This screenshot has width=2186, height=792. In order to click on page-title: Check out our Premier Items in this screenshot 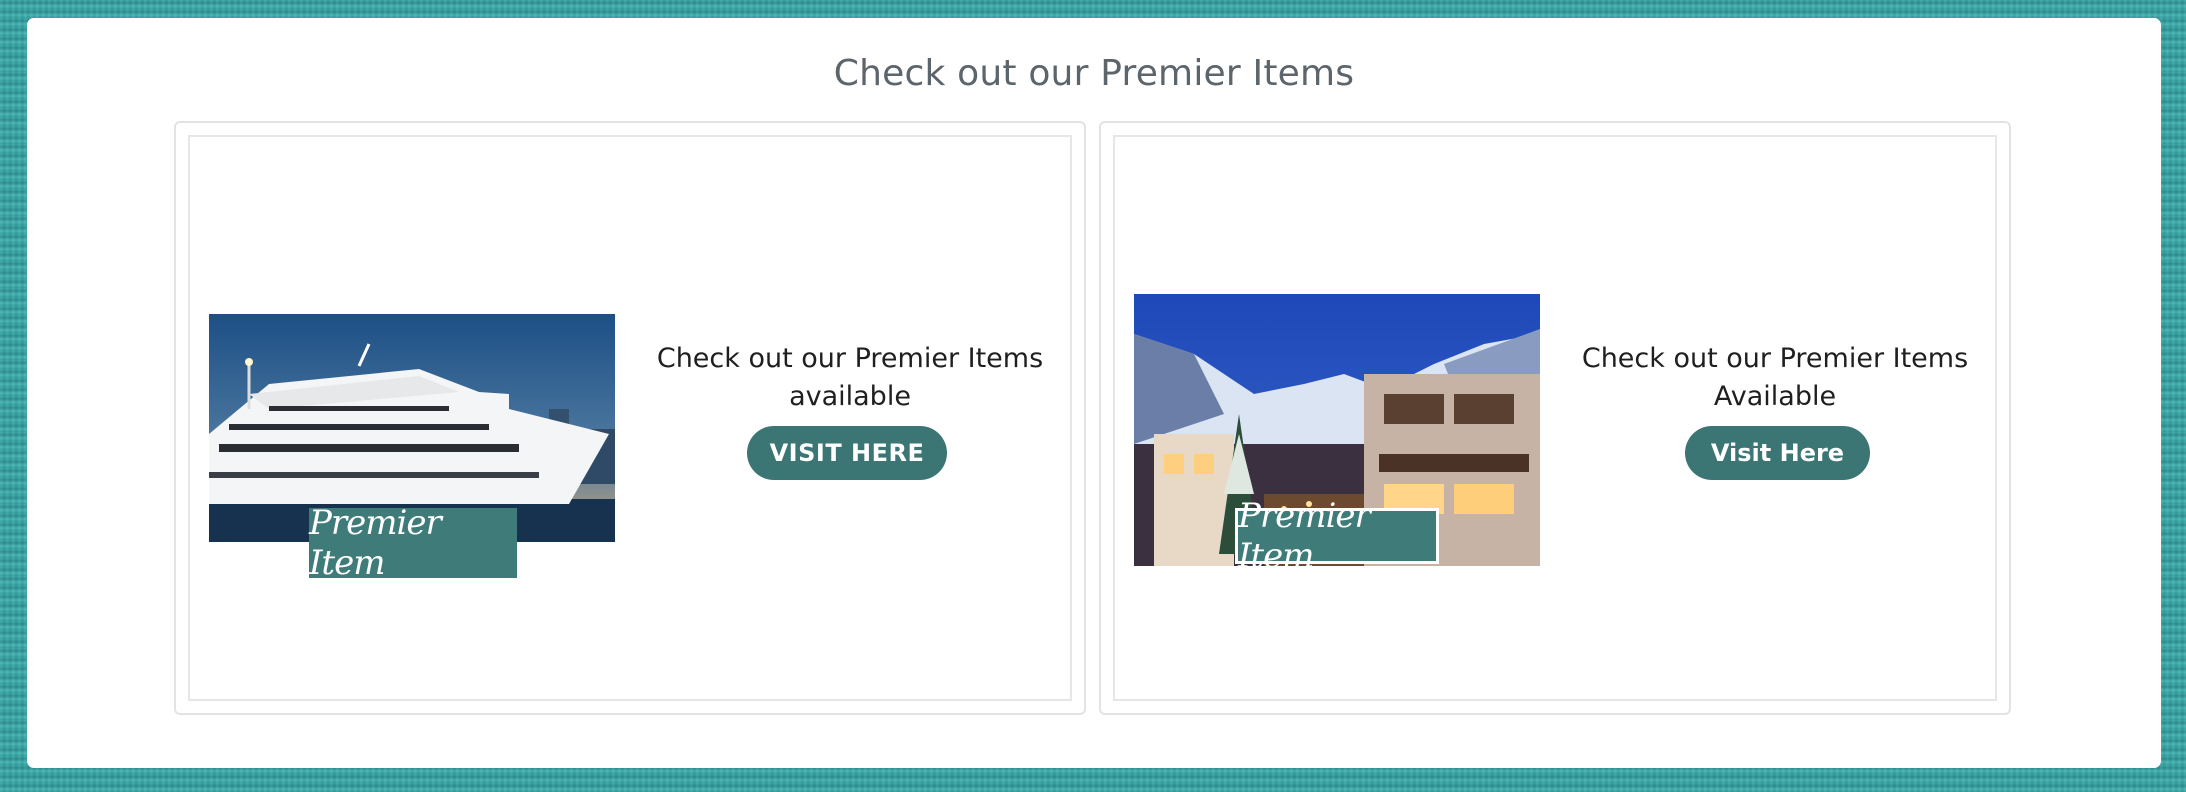, I will do `click(1094, 73)`.